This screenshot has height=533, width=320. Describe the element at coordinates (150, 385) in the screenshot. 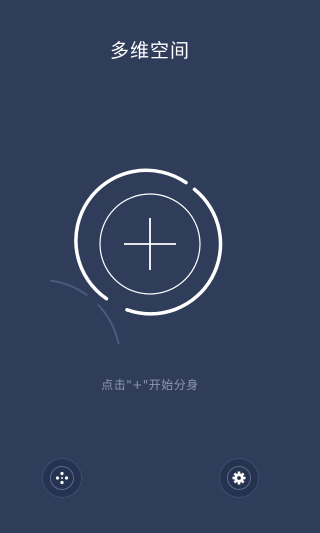

I see `start-hint-text: 点击"+"开始分身` at that location.